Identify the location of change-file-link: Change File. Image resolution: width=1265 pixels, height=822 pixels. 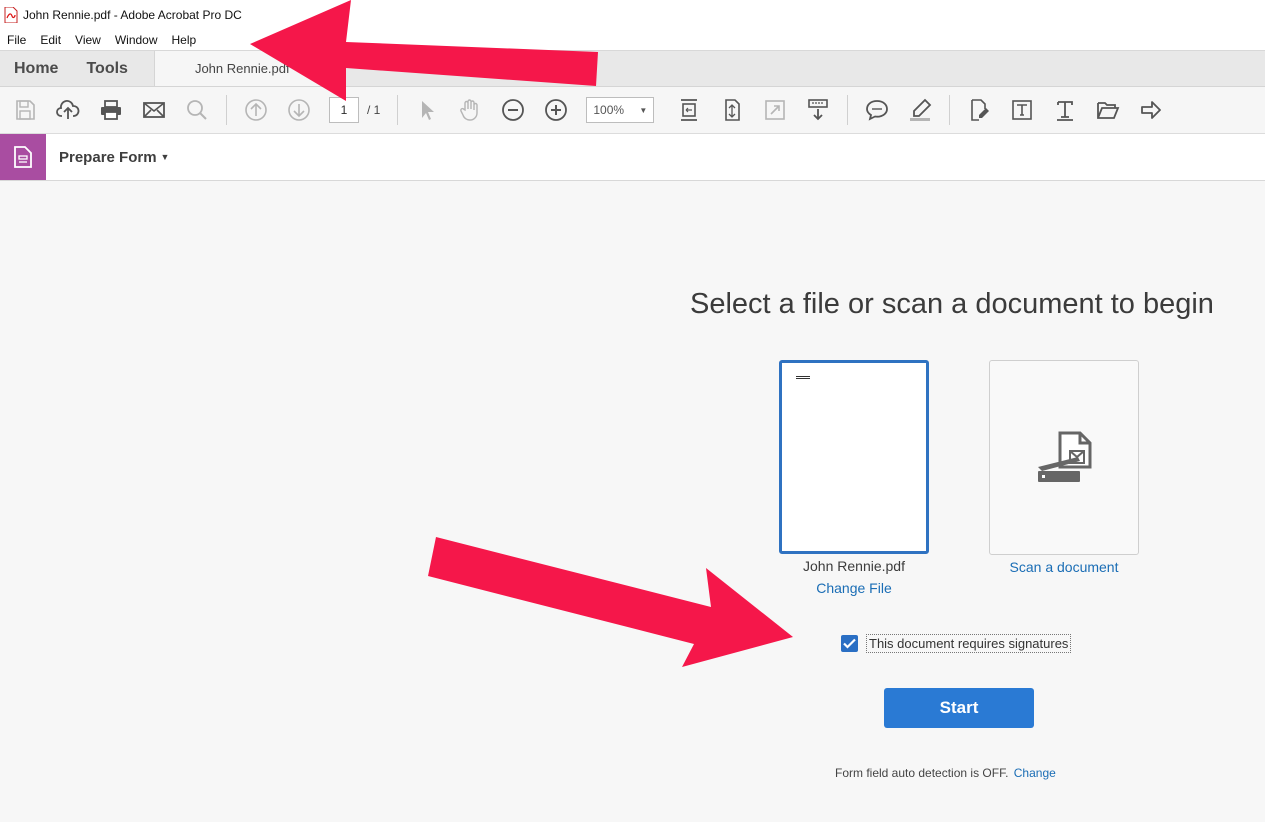
(854, 588).